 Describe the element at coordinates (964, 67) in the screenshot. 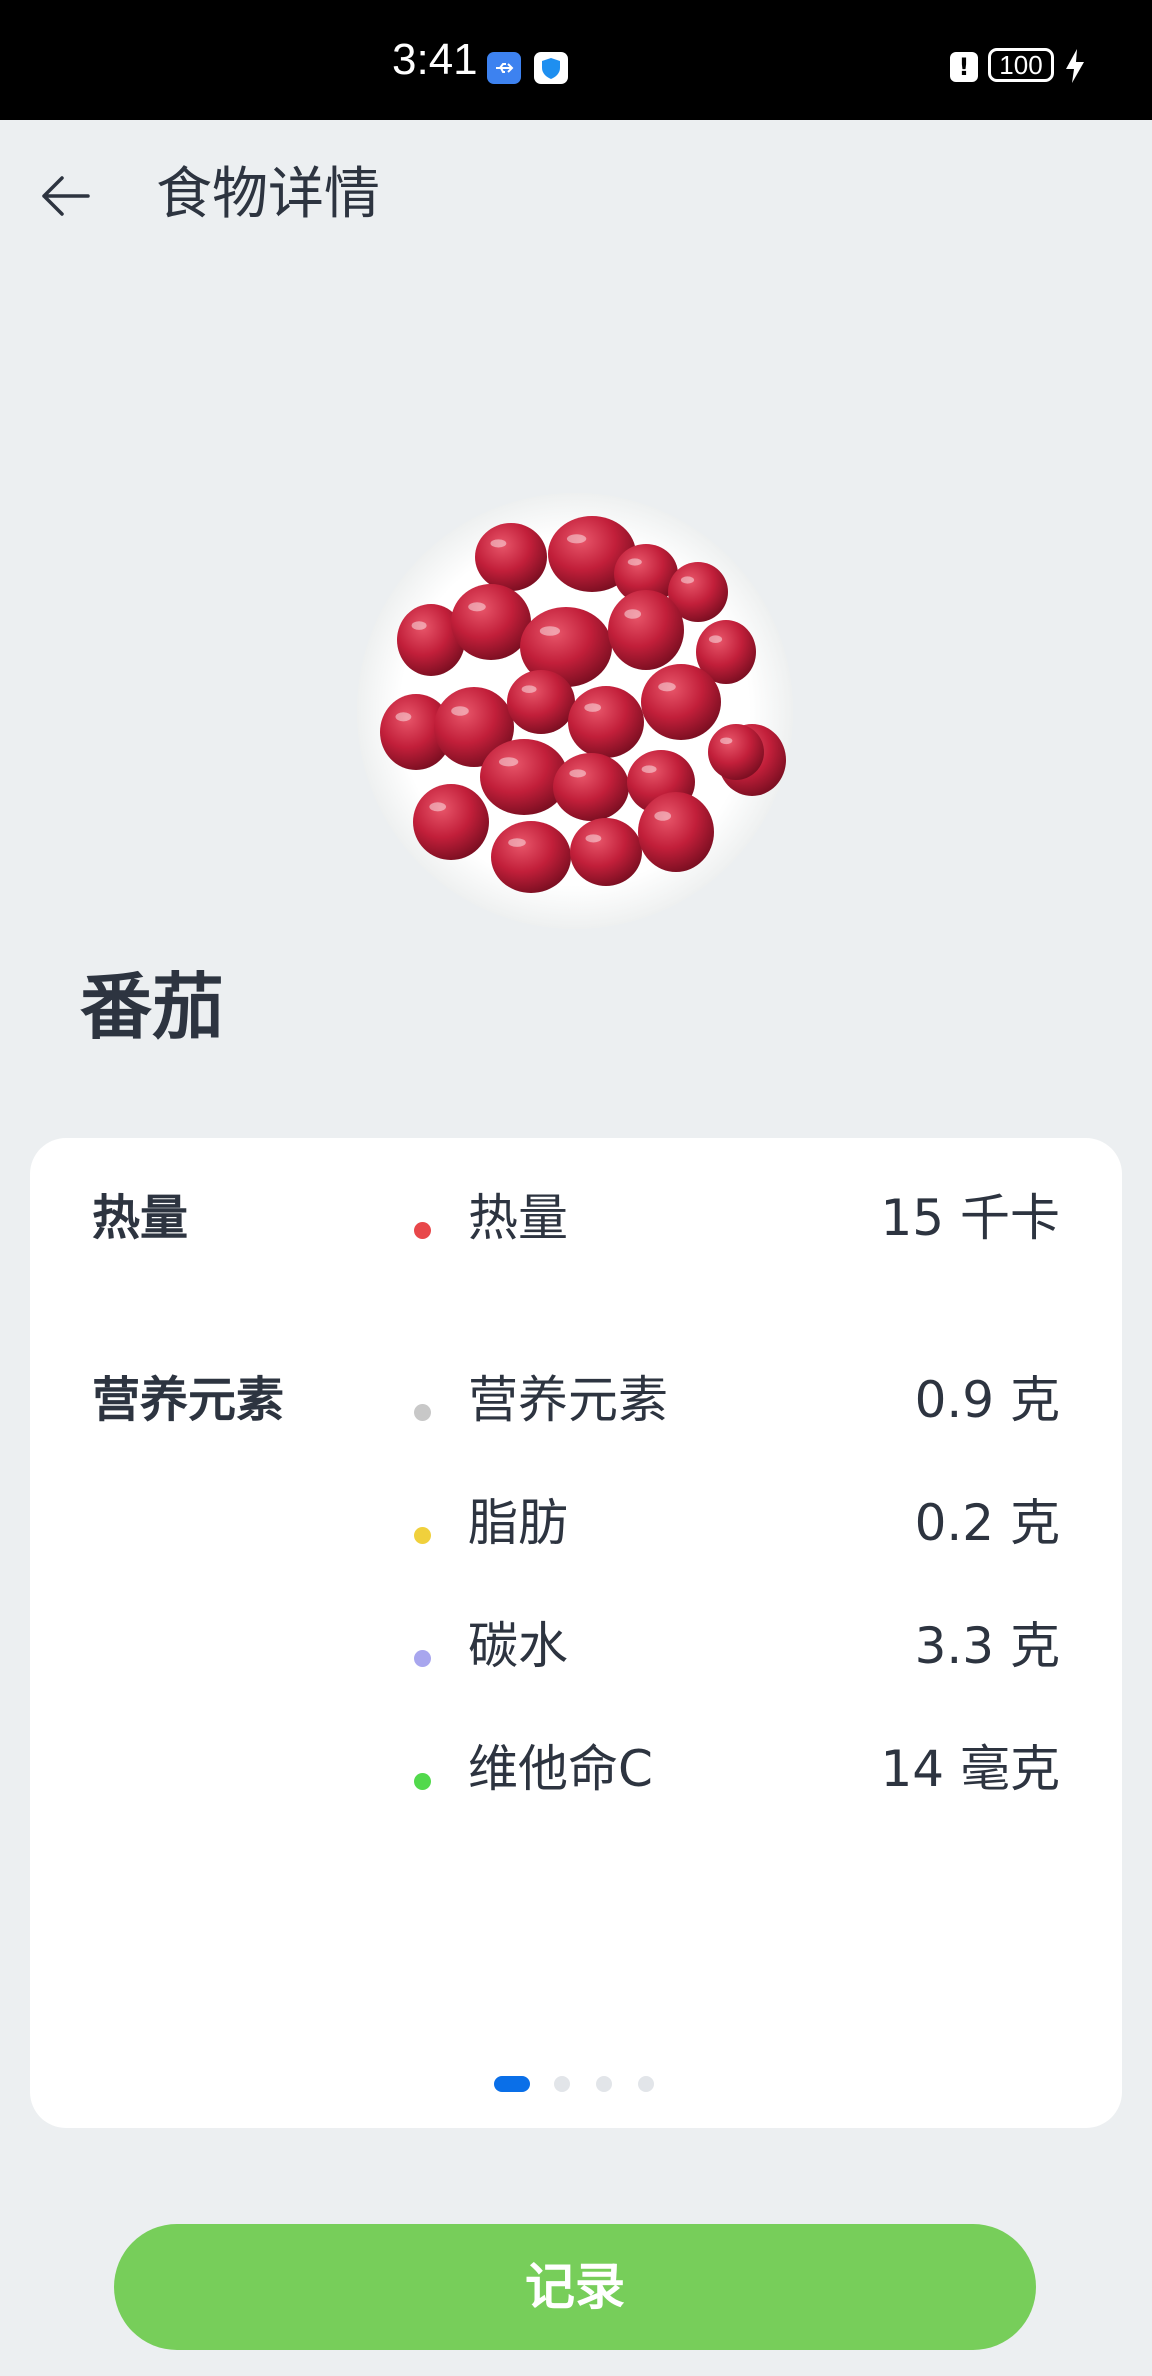

I see `alert-icon: !` at that location.